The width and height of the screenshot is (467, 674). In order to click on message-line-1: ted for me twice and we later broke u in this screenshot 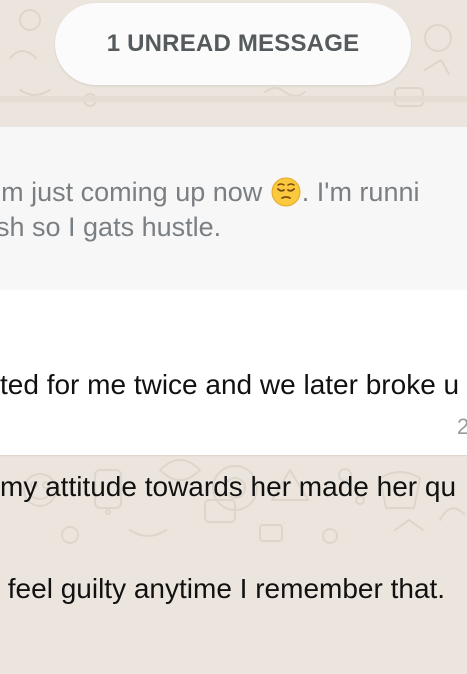, I will do `click(230, 384)`.